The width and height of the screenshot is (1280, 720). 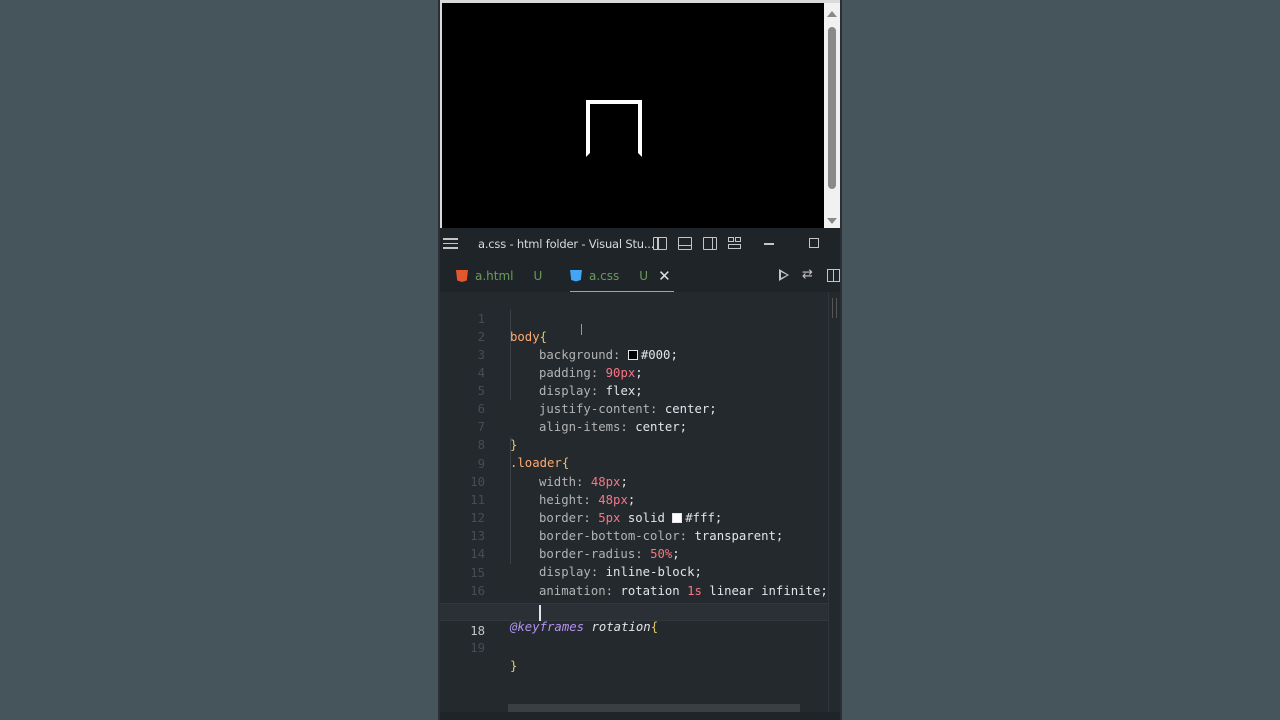 What do you see at coordinates (634, 620) in the screenshot?
I see `current-line: 18` at bounding box center [634, 620].